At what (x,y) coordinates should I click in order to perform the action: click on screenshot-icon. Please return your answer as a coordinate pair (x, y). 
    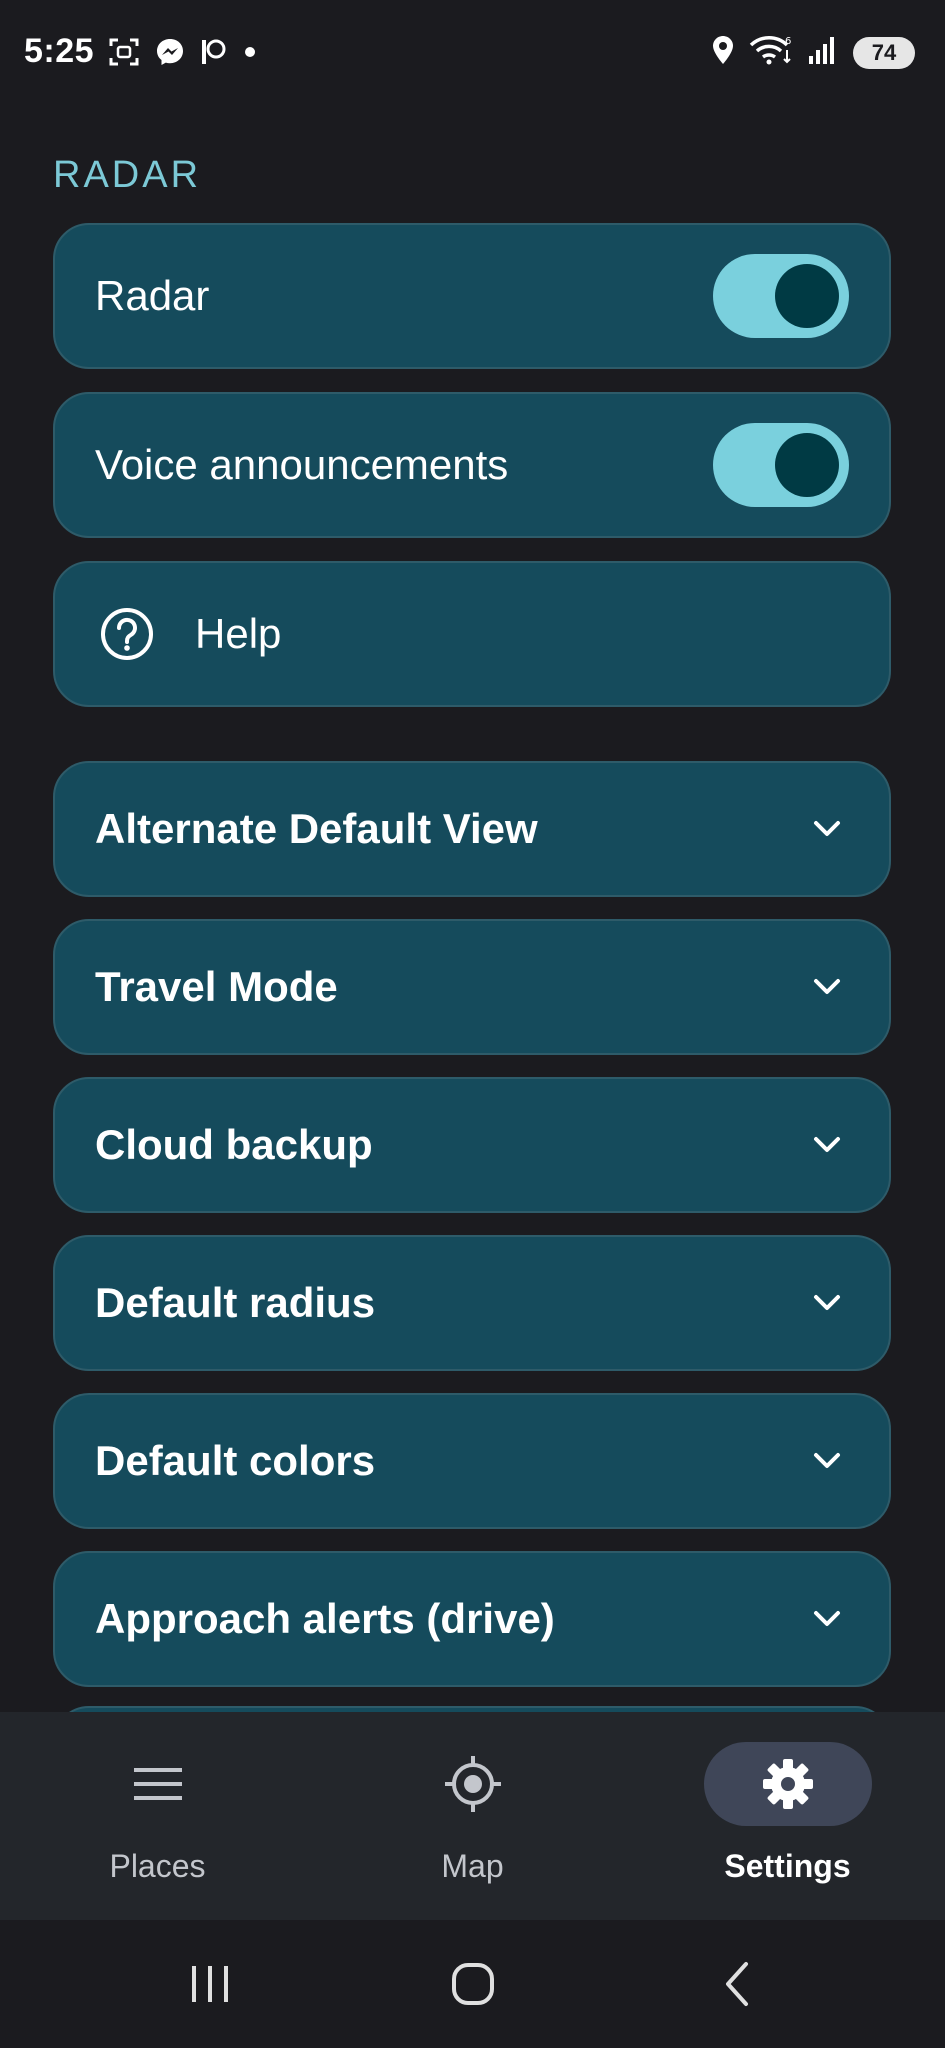
    Looking at the image, I should click on (124, 52).